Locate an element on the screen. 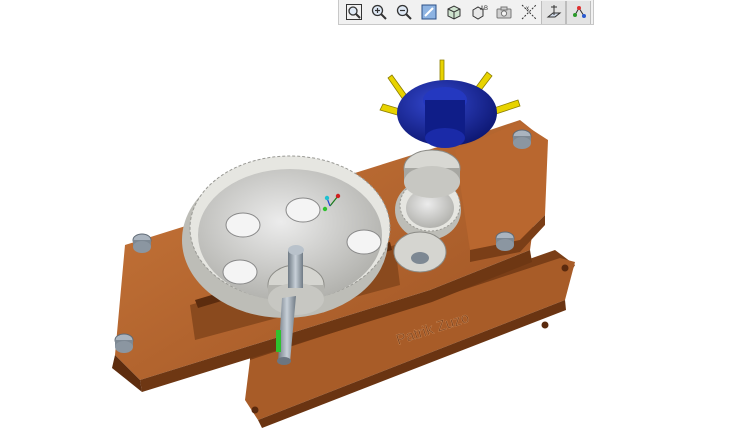 The image size is (747, 444). pinion-gear is located at coordinates (432, 173).